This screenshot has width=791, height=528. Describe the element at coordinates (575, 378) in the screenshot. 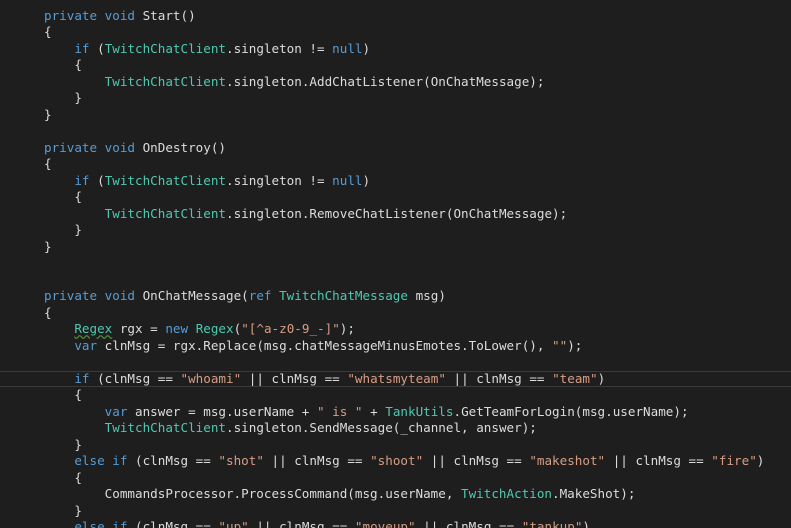

I see `code-token: "team"` at that location.